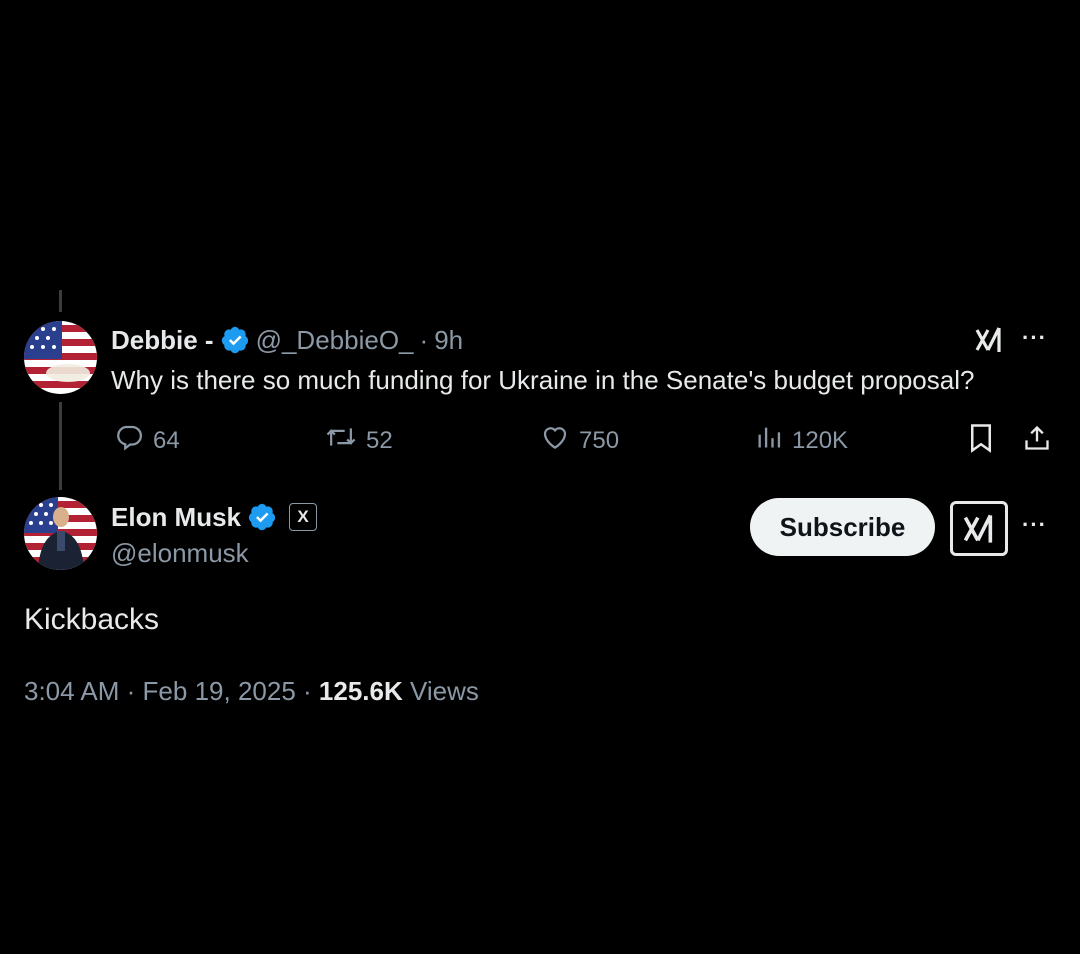  I want to click on subscribe-button: Subscribe, so click(842, 527).